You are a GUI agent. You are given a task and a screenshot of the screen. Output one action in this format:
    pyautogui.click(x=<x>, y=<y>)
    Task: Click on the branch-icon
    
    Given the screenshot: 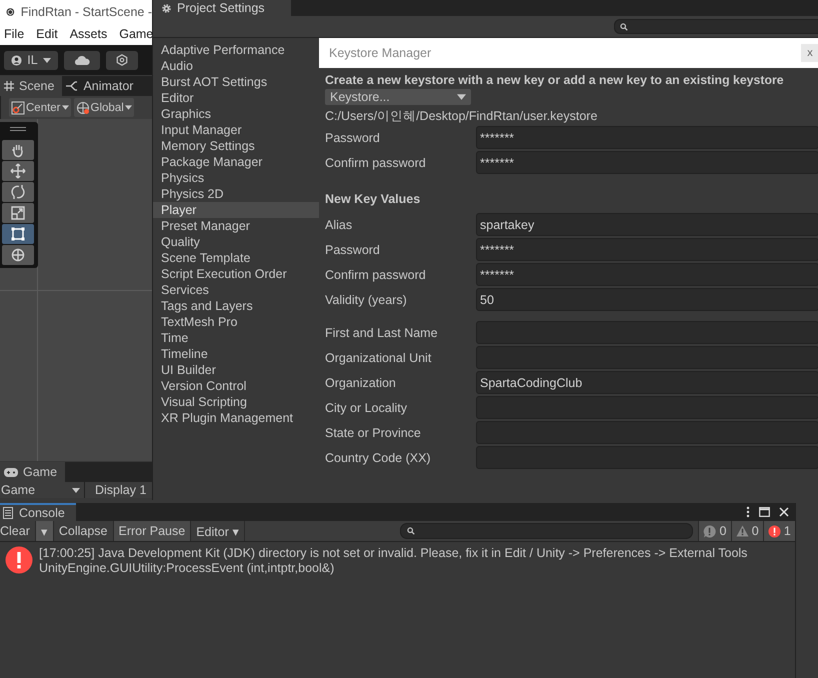 What is the action you would take?
    pyautogui.click(x=72, y=86)
    